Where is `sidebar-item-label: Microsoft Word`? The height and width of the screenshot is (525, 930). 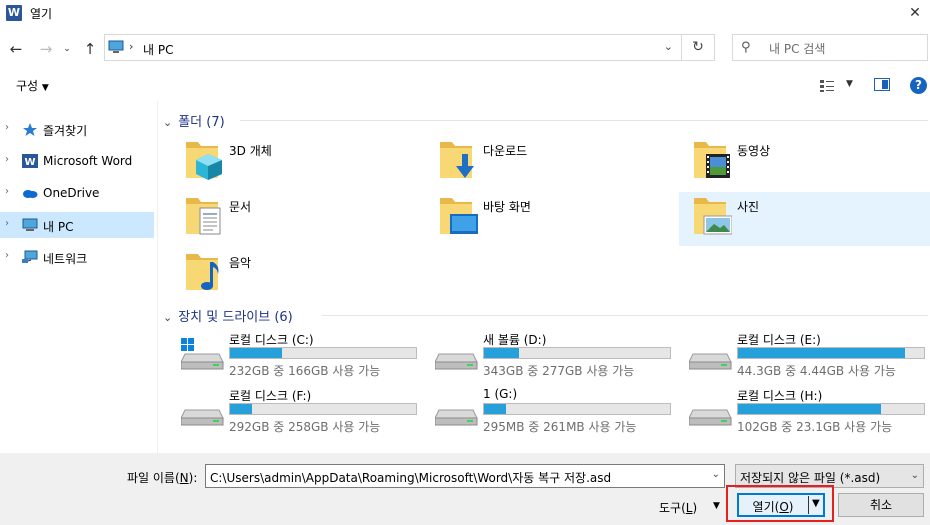 sidebar-item-label: Microsoft Word is located at coordinates (88, 161).